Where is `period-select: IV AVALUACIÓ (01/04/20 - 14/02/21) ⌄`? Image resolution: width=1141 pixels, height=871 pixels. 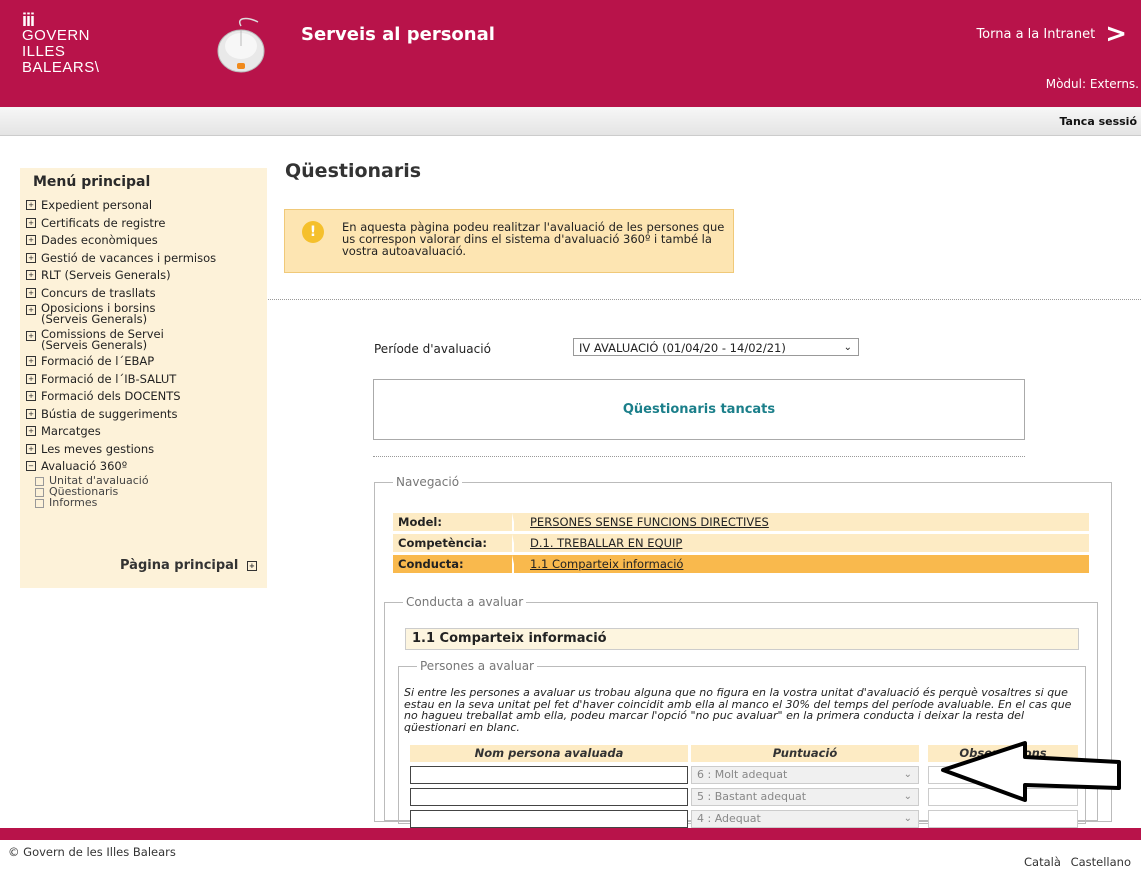 period-select: IV AVALUACIÓ (01/04/20 - 14/02/21) ⌄ is located at coordinates (716, 347).